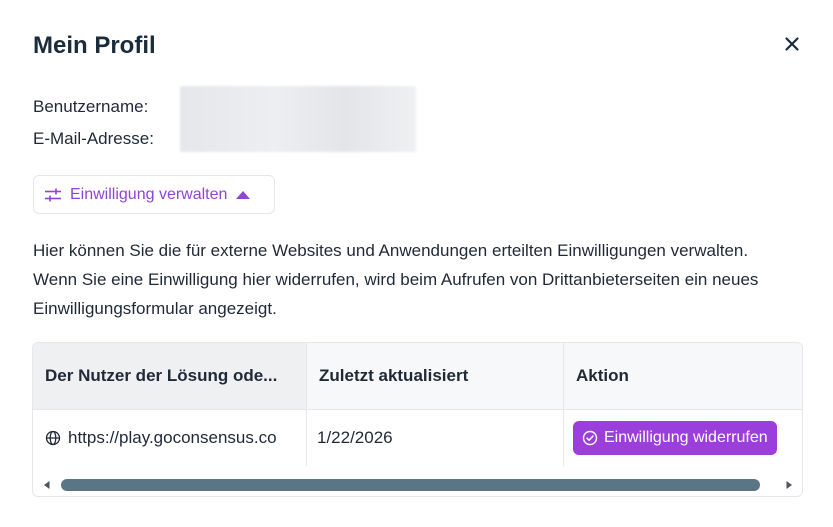  Describe the element at coordinates (410, 485) in the screenshot. I see `scrollbar-thumb` at that location.